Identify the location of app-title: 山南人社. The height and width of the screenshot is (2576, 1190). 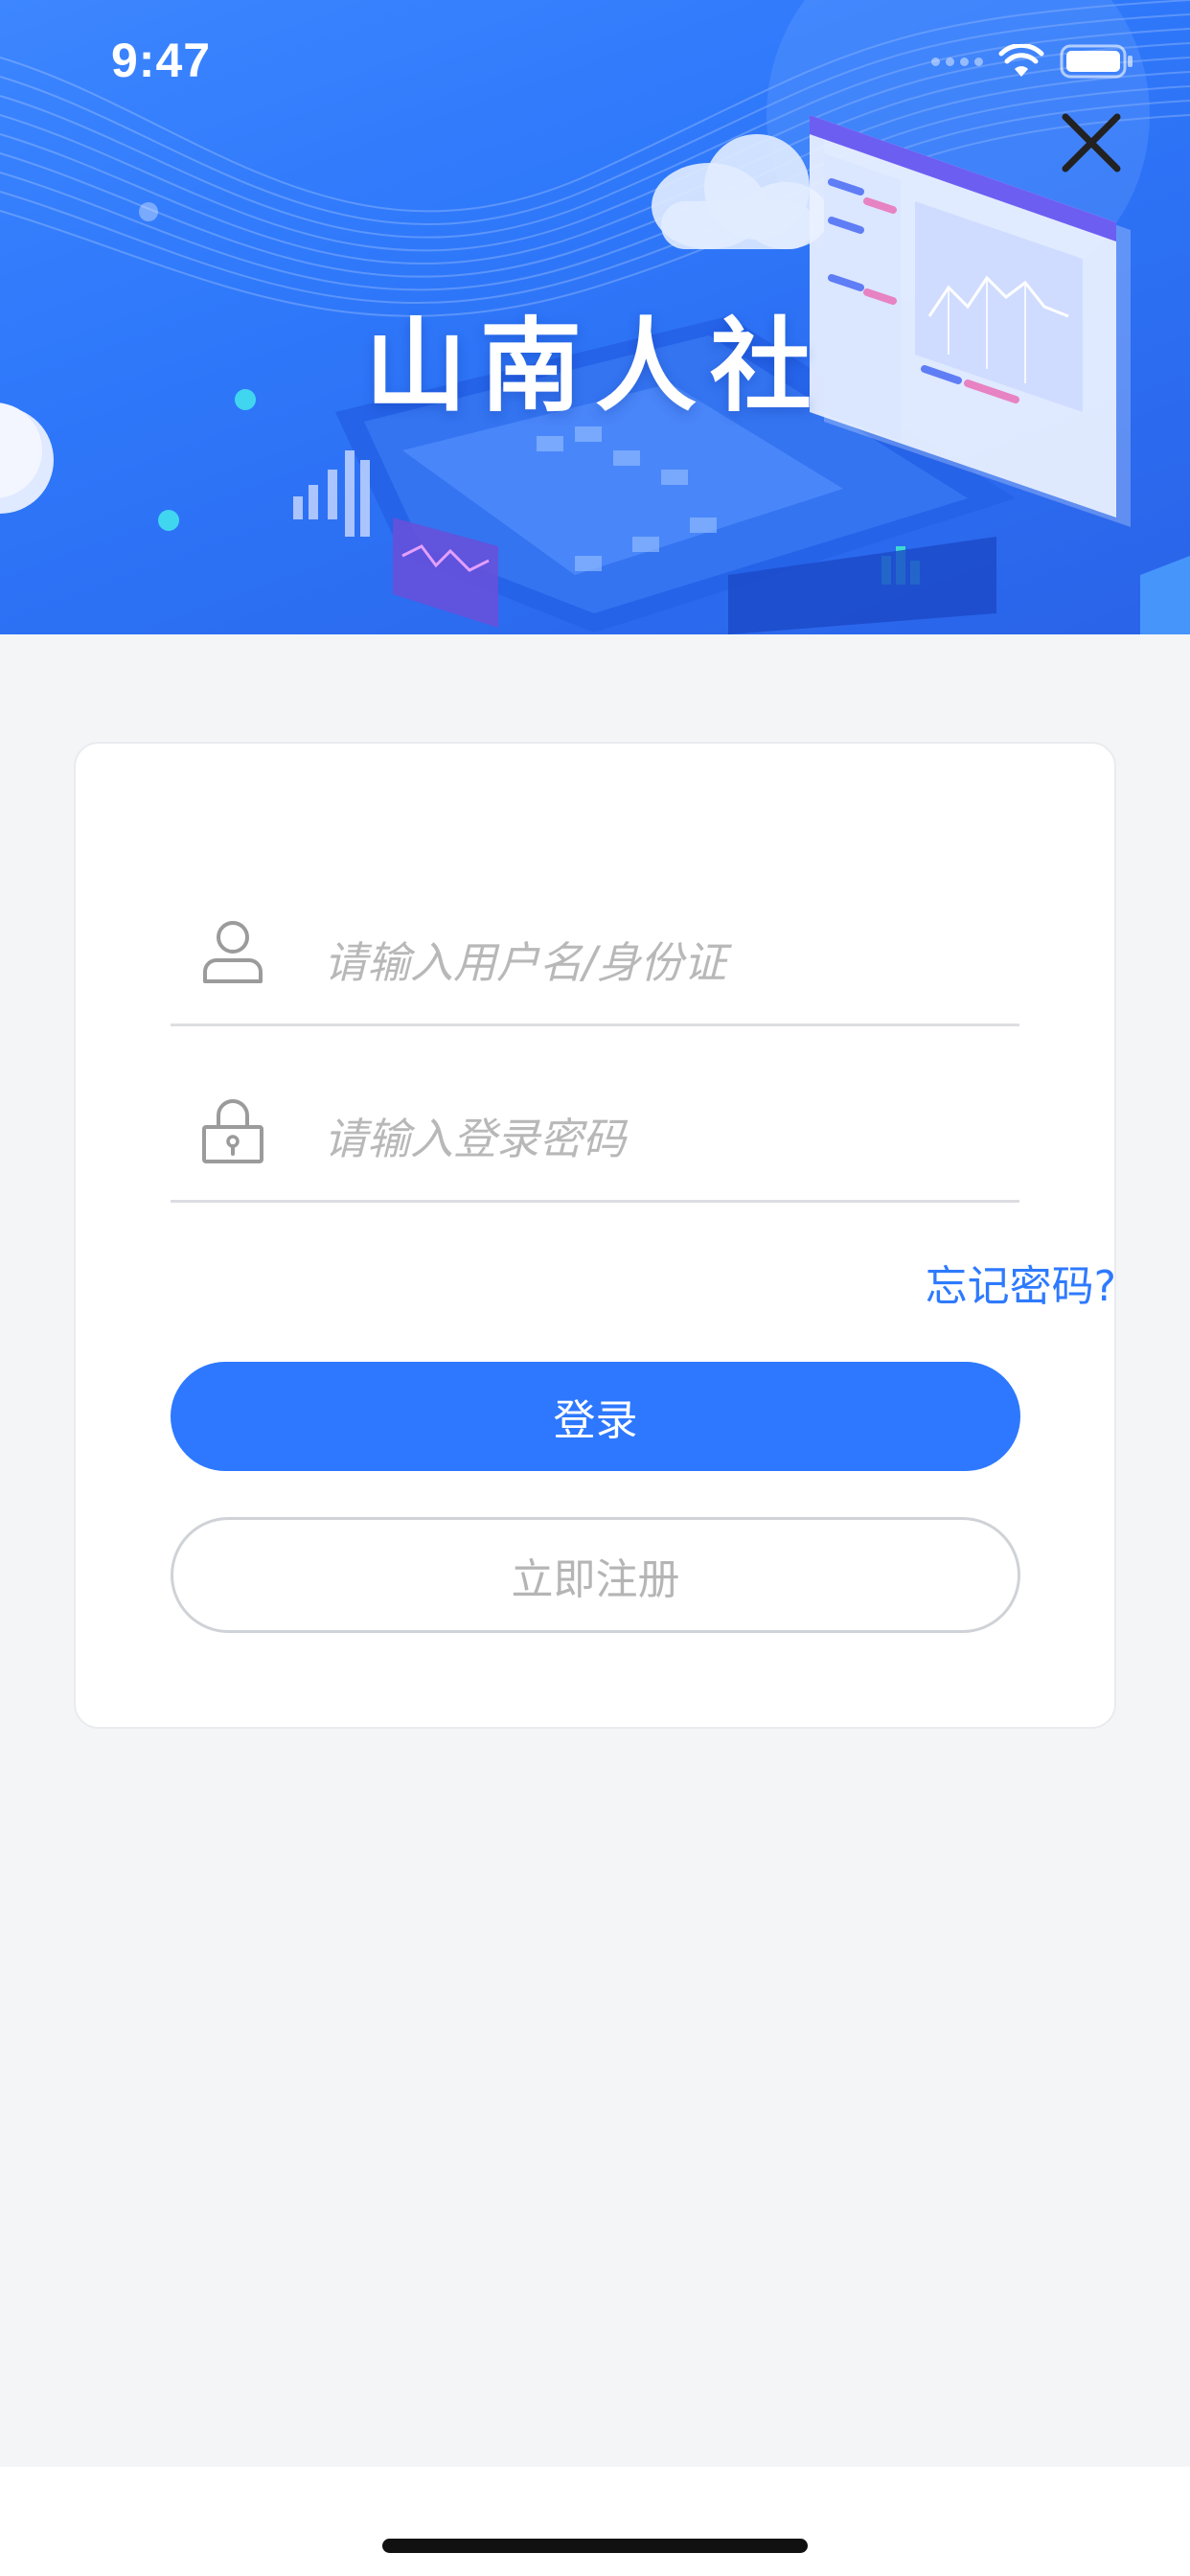
(595, 367).